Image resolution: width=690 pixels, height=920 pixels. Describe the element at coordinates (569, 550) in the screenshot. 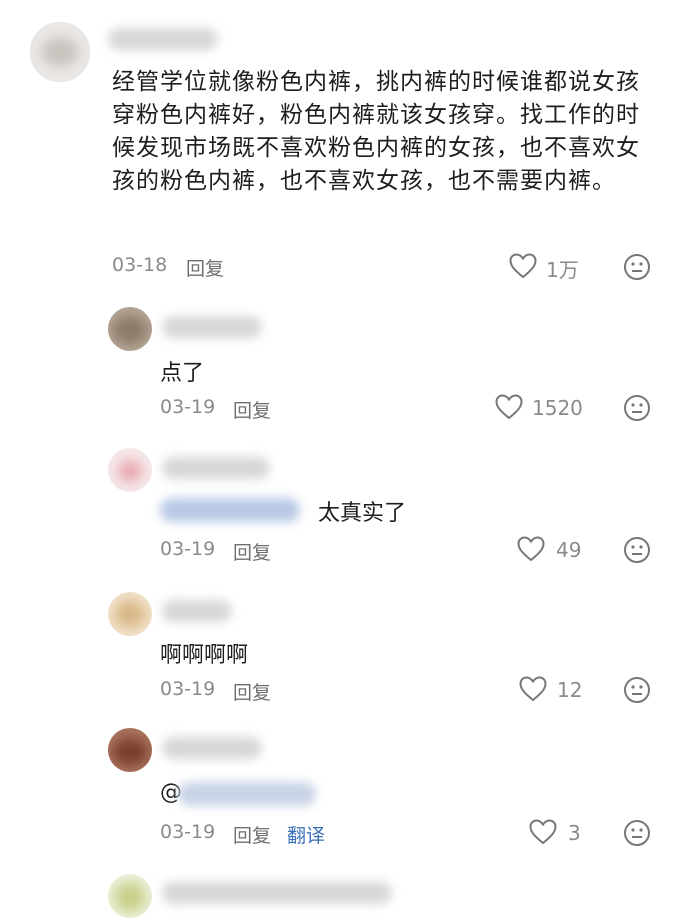

I see `like-count: 49` at that location.